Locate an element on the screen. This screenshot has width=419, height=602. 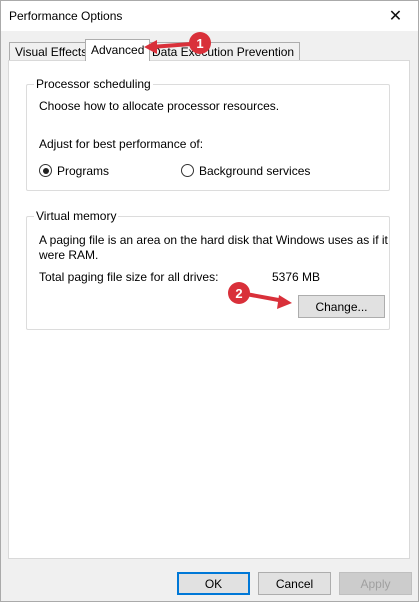
annotation-badge-1: 1 is located at coordinates (200, 43).